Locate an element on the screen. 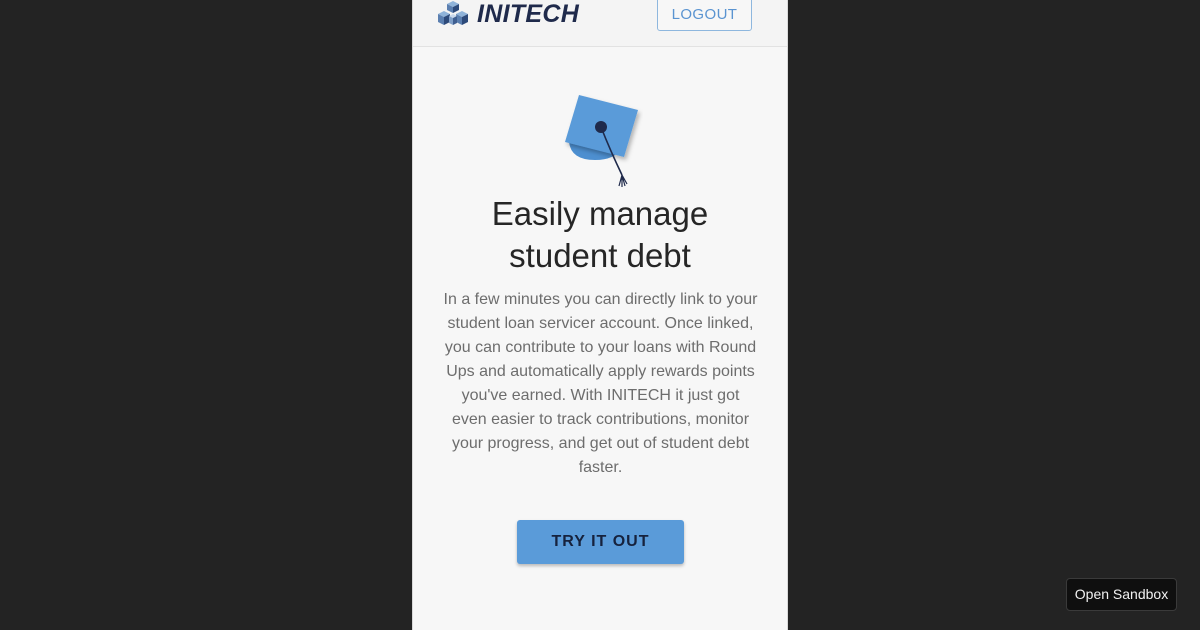 The image size is (1200, 630). app-header: INITECH LOGOUT is located at coordinates (600, 23).